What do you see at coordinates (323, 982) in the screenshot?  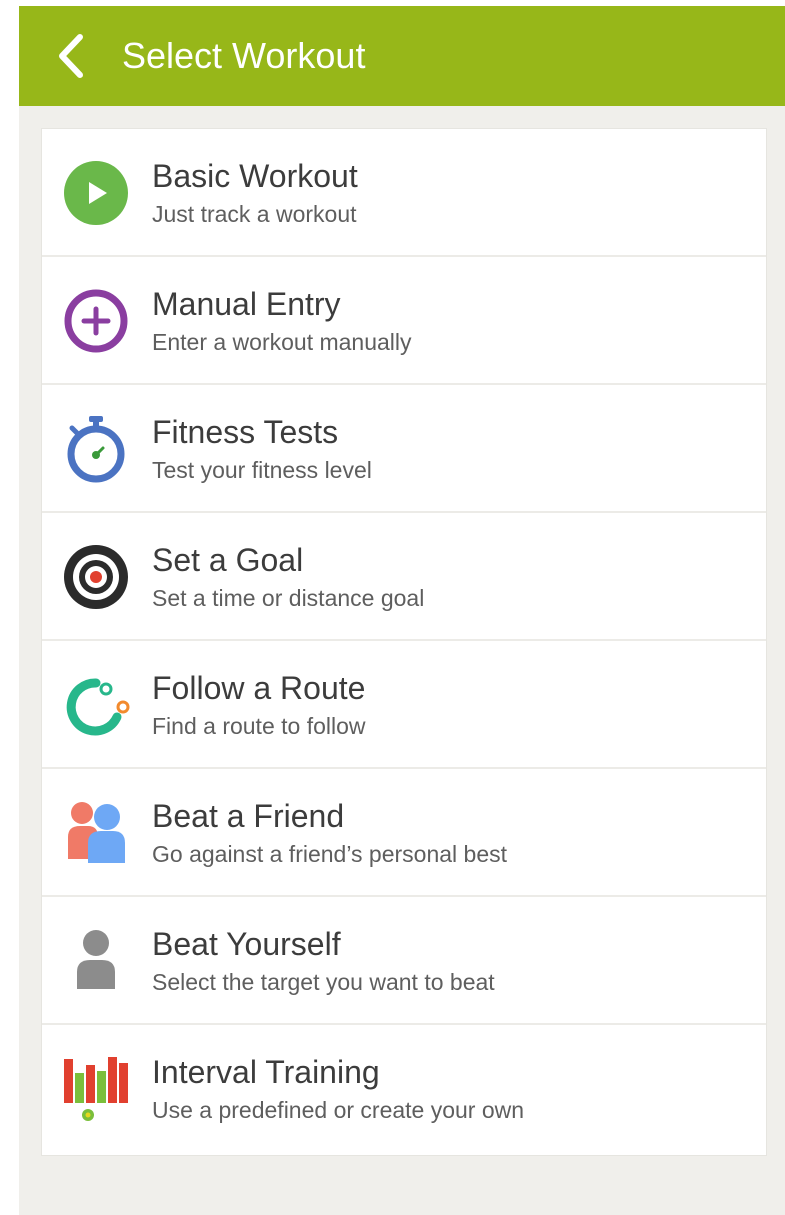 I see `item-subtitle: Select the target you want to beat` at bounding box center [323, 982].